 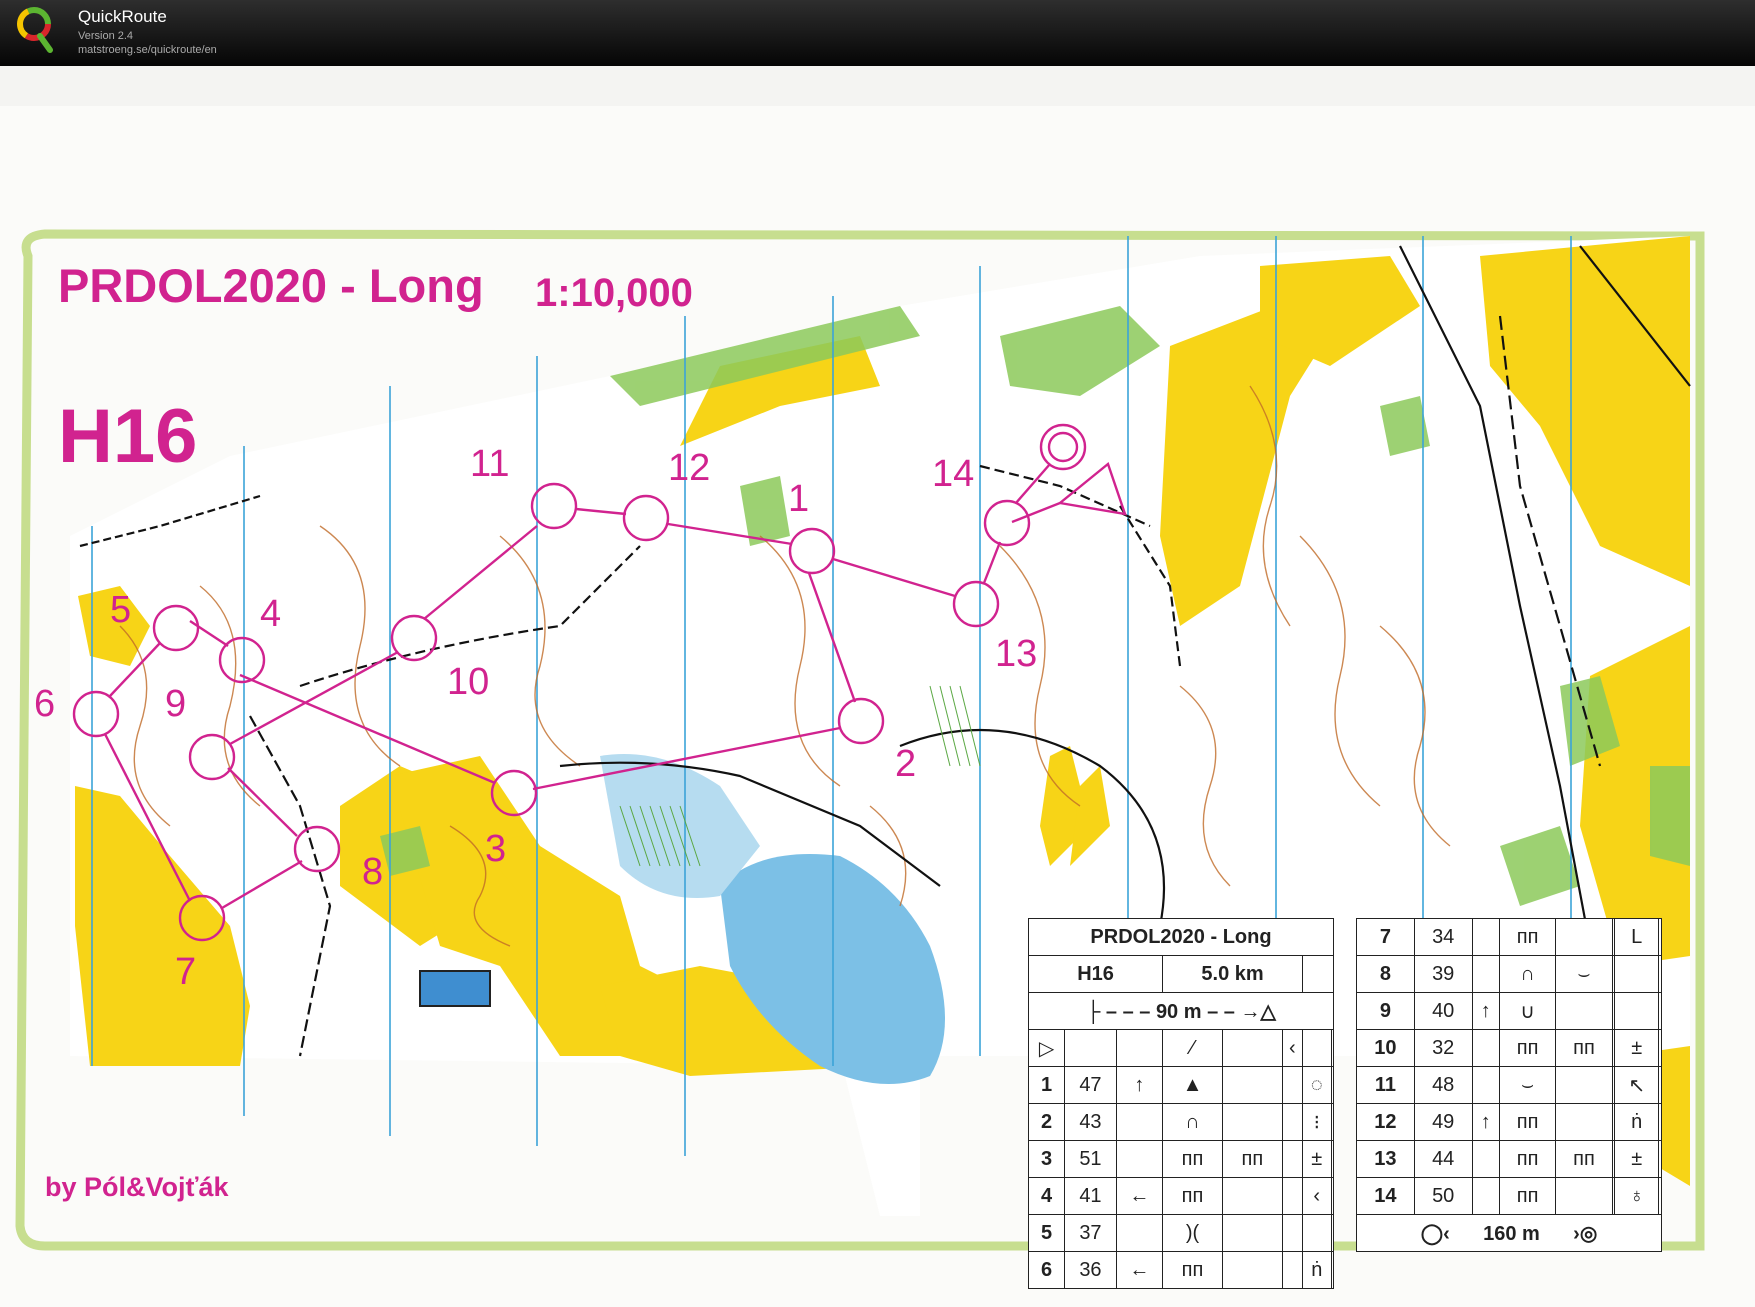 I want to click on control-label-14: 14, so click(x=953, y=474).